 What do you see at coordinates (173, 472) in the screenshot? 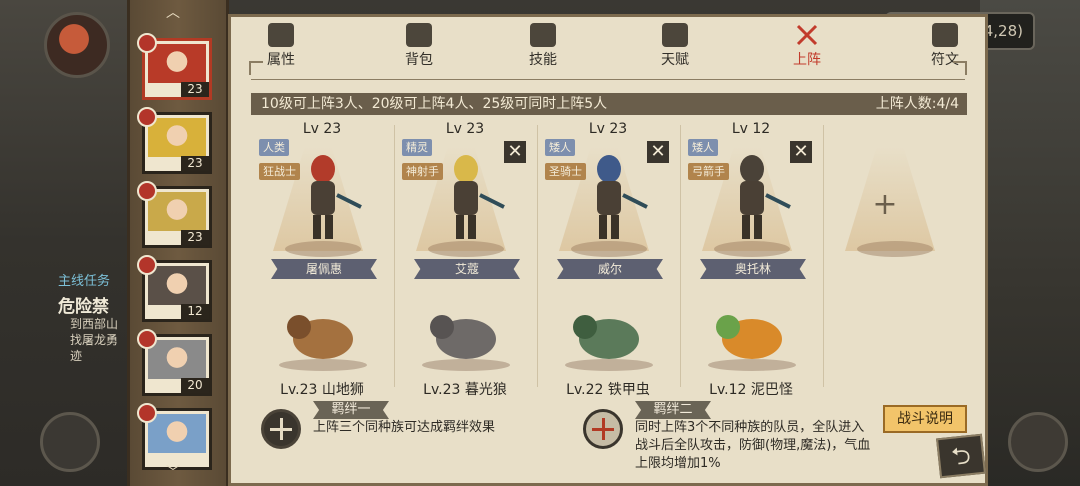
I see `scroll-down-icon: ﹀` at bounding box center [173, 472].